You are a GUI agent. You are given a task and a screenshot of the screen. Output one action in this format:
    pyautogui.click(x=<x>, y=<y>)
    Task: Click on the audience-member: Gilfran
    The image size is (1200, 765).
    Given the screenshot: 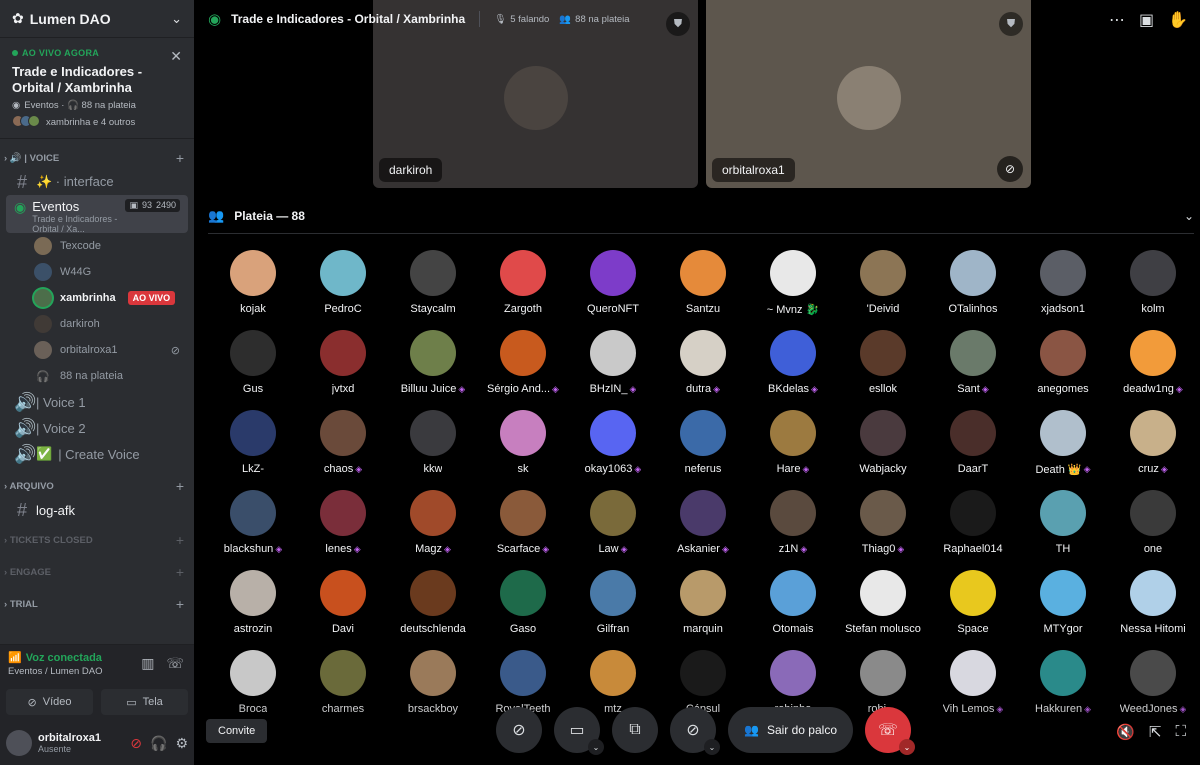 What is the action you would take?
    pyautogui.click(x=613, y=610)
    